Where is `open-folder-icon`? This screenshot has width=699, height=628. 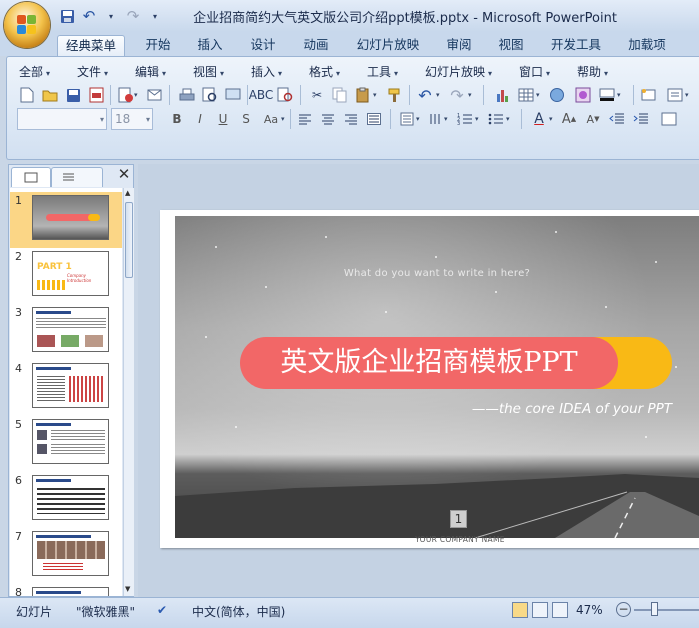
open-folder-icon is located at coordinates (50, 95).